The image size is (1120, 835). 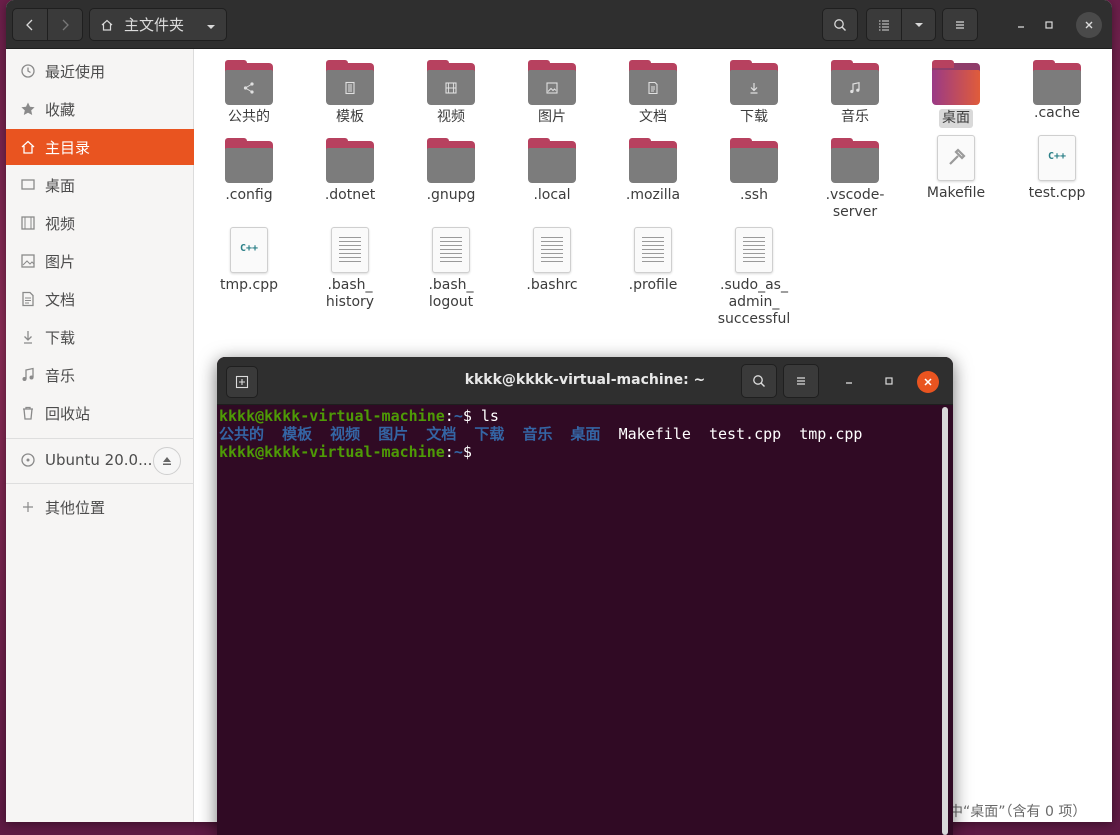 I want to click on sidebar-item-home: 主目录, so click(x=100, y=147).